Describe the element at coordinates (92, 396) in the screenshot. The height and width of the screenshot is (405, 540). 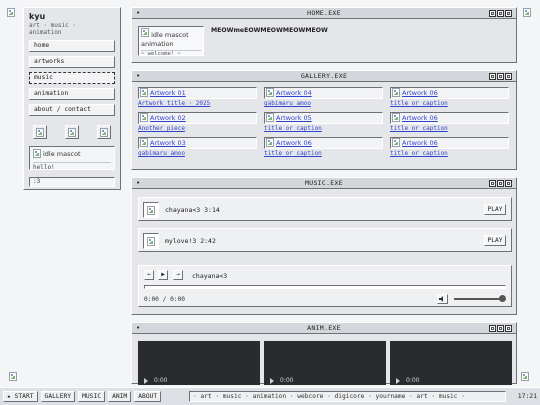
I see `taskbar-music-button: MUSIC` at that location.